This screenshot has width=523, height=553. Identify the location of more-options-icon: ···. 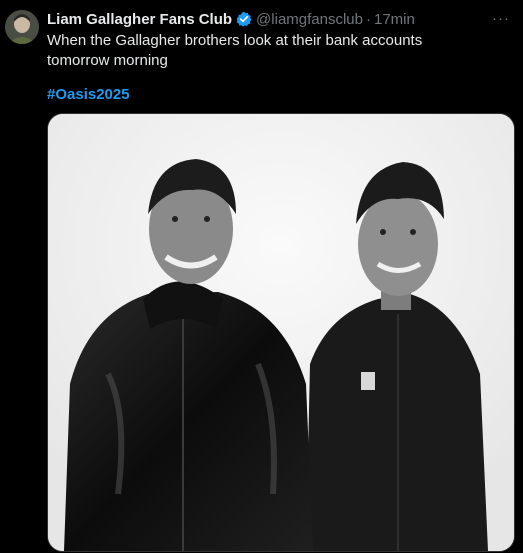
(501, 18).